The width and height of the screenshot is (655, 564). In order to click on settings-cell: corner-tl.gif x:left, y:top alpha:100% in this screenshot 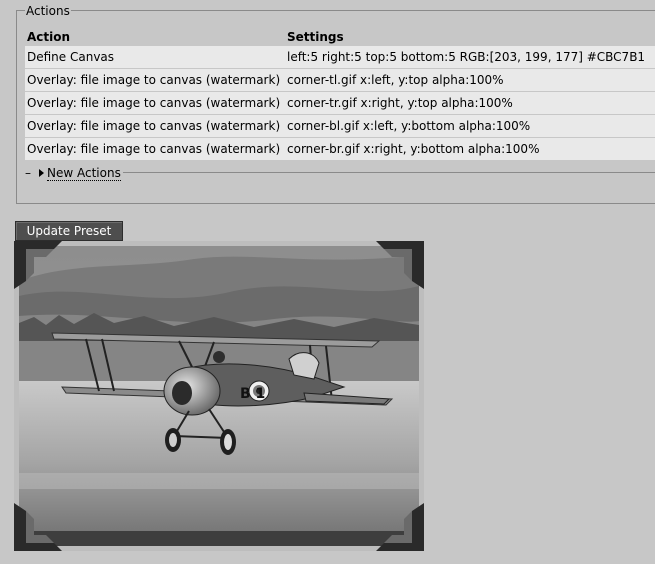, I will do `click(395, 80)`.